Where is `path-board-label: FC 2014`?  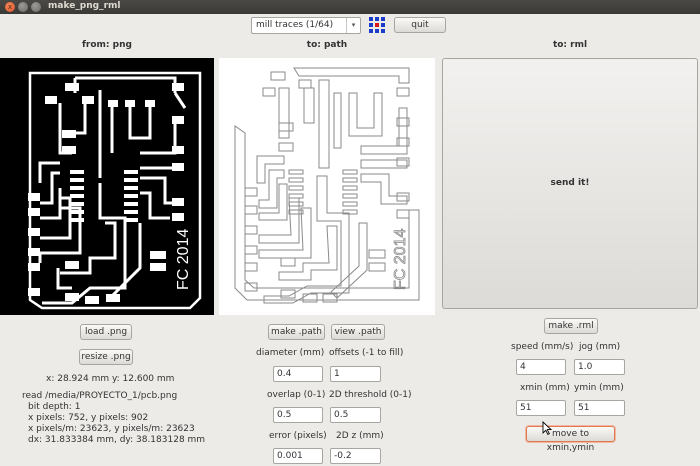
path-board-label: FC 2014 is located at coordinates (400, 259).